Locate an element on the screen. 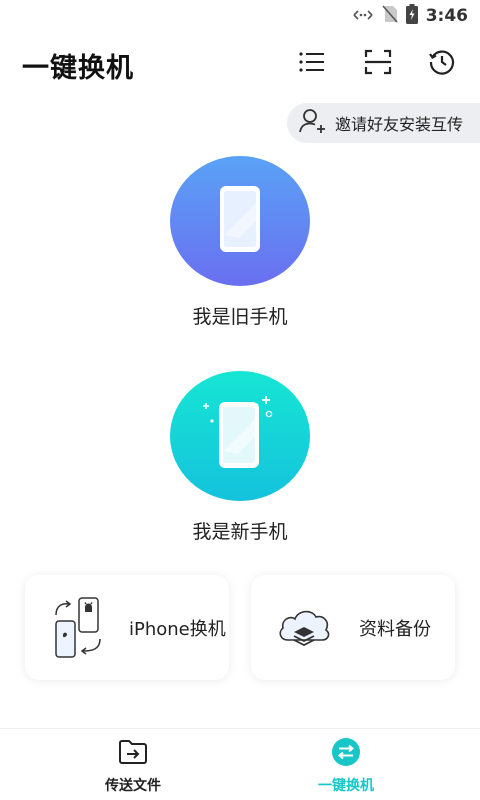 This screenshot has width=480, height=800. new-phone-circle is located at coordinates (240, 436).